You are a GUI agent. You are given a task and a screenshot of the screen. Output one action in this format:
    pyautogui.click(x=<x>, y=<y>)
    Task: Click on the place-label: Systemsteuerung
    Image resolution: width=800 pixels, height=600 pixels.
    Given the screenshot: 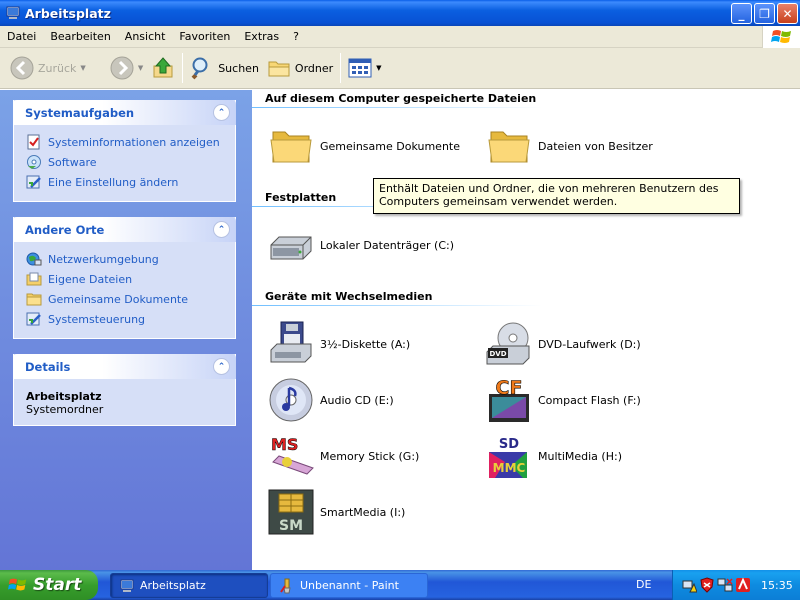 What is the action you would take?
    pyautogui.click(x=97, y=319)
    